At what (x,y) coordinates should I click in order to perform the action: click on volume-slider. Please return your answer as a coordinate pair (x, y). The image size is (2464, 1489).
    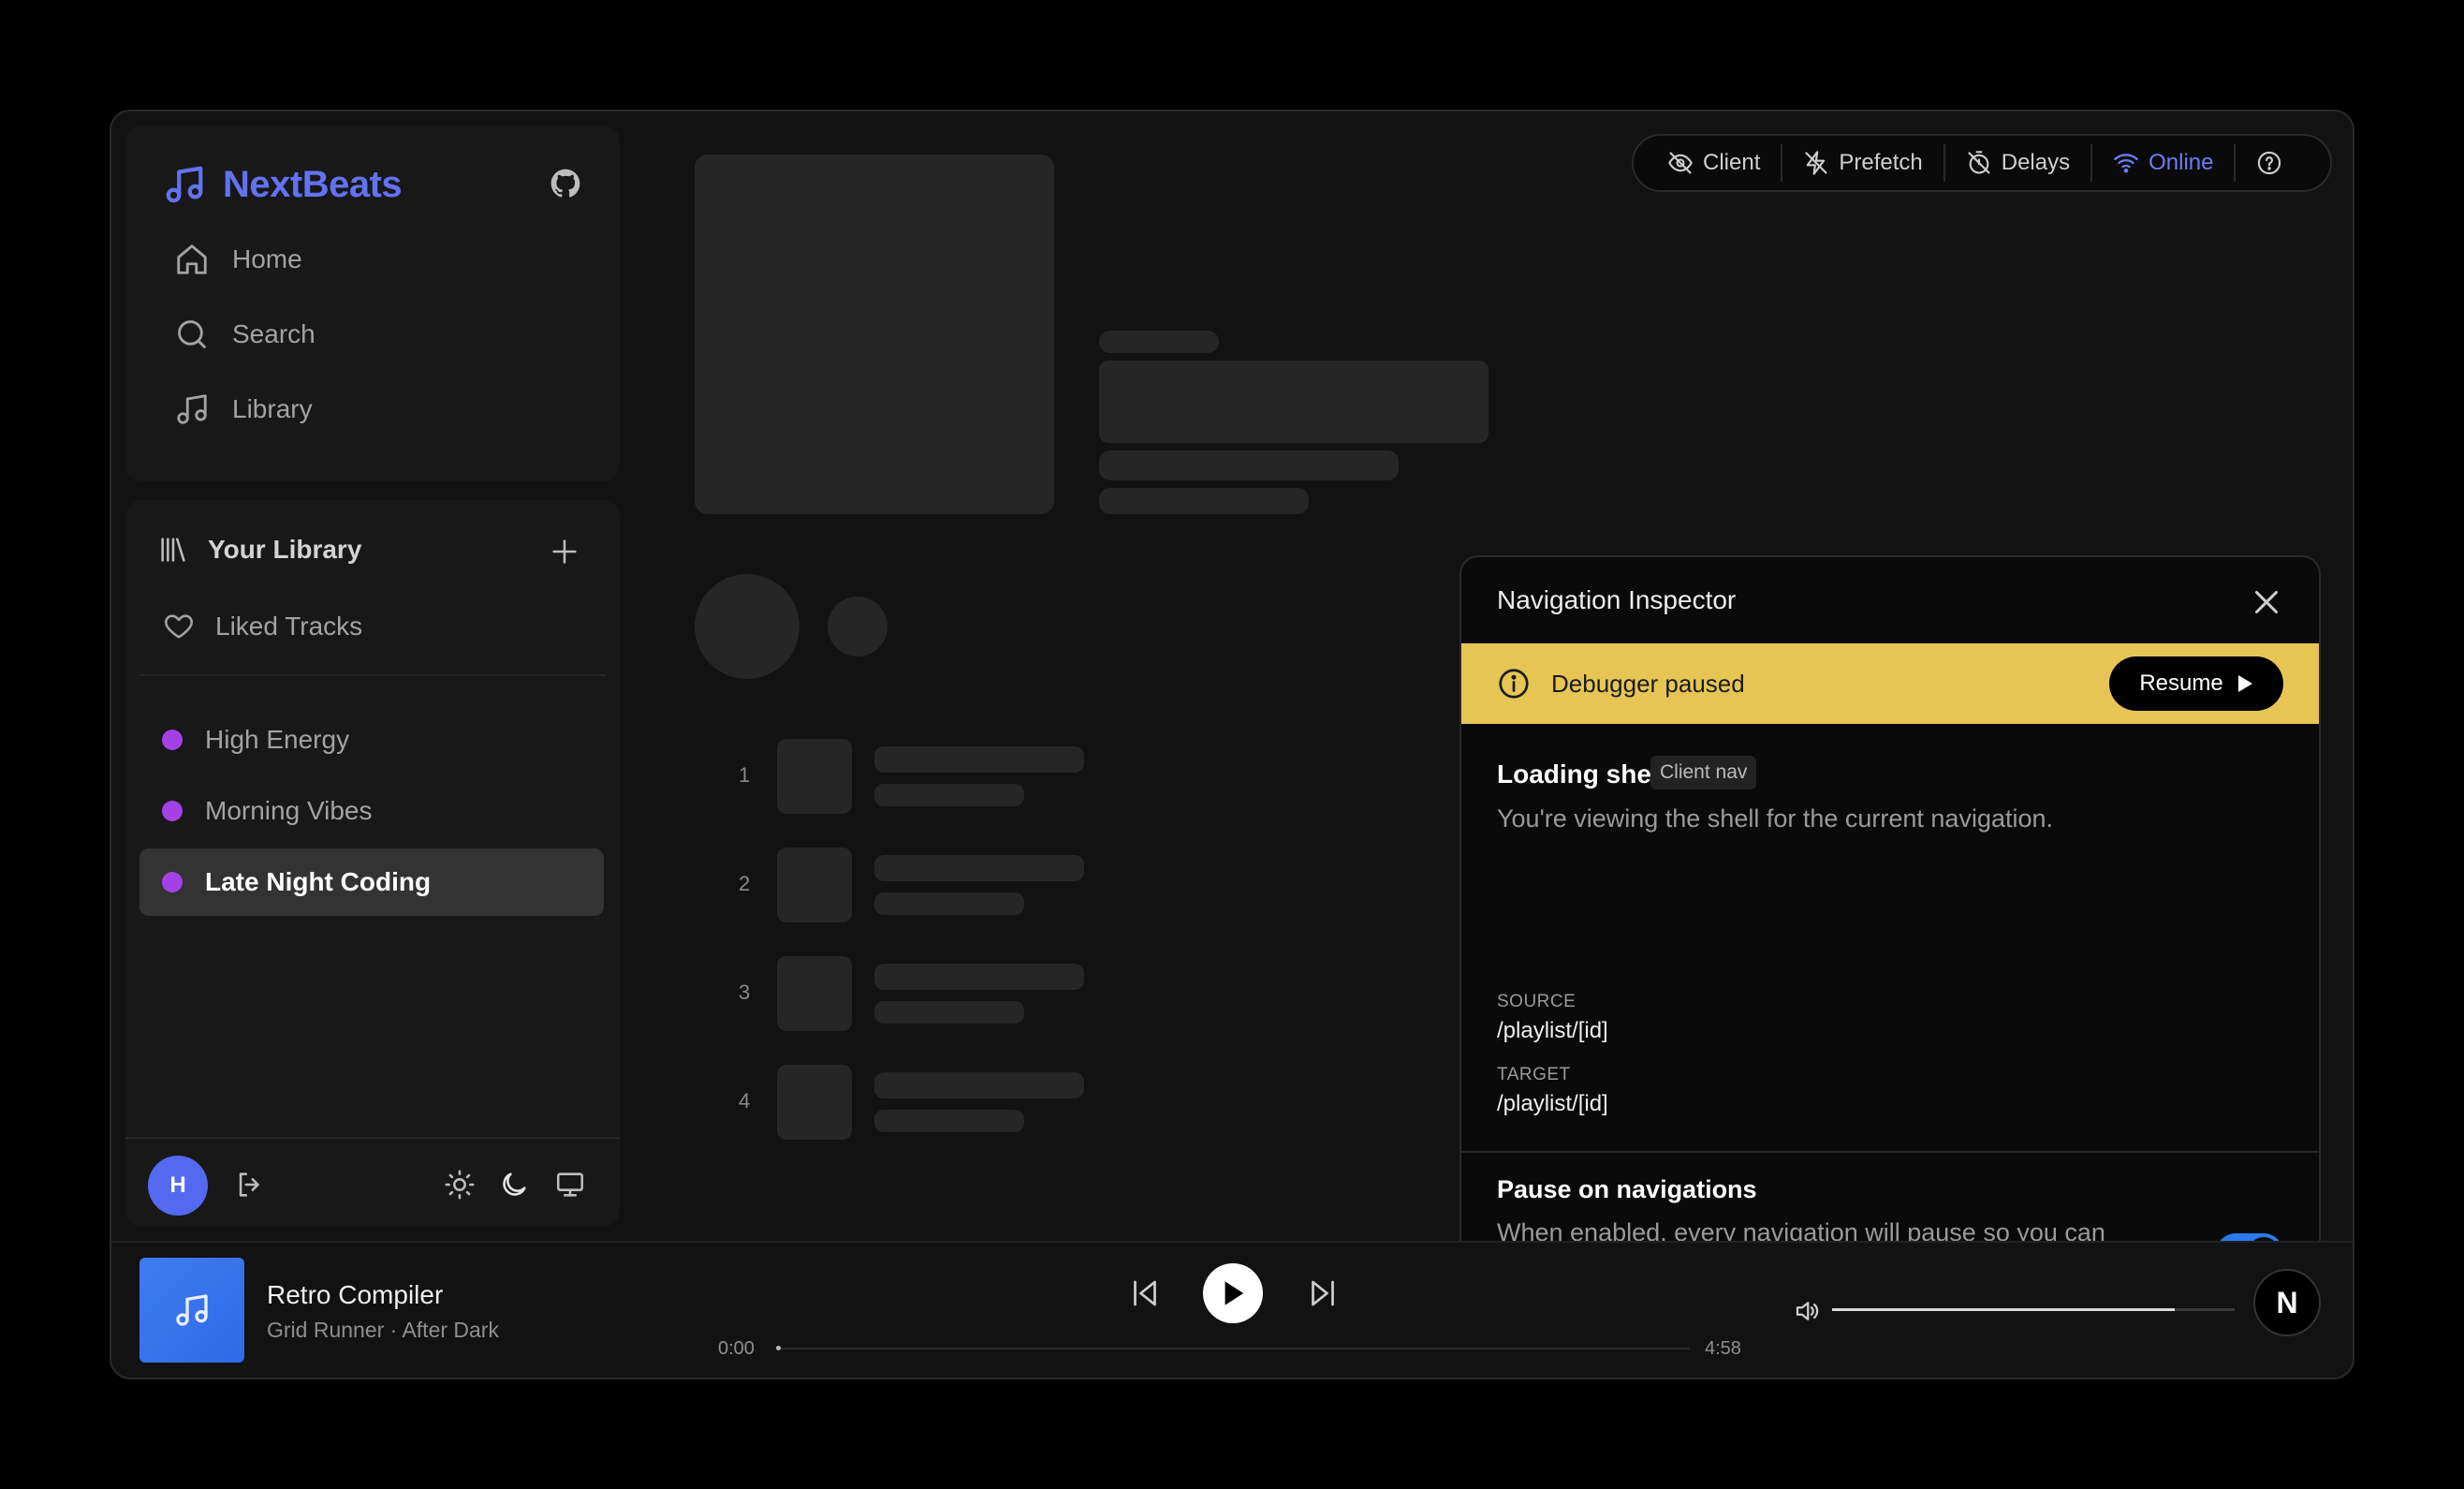
    Looking at the image, I should click on (2033, 1309).